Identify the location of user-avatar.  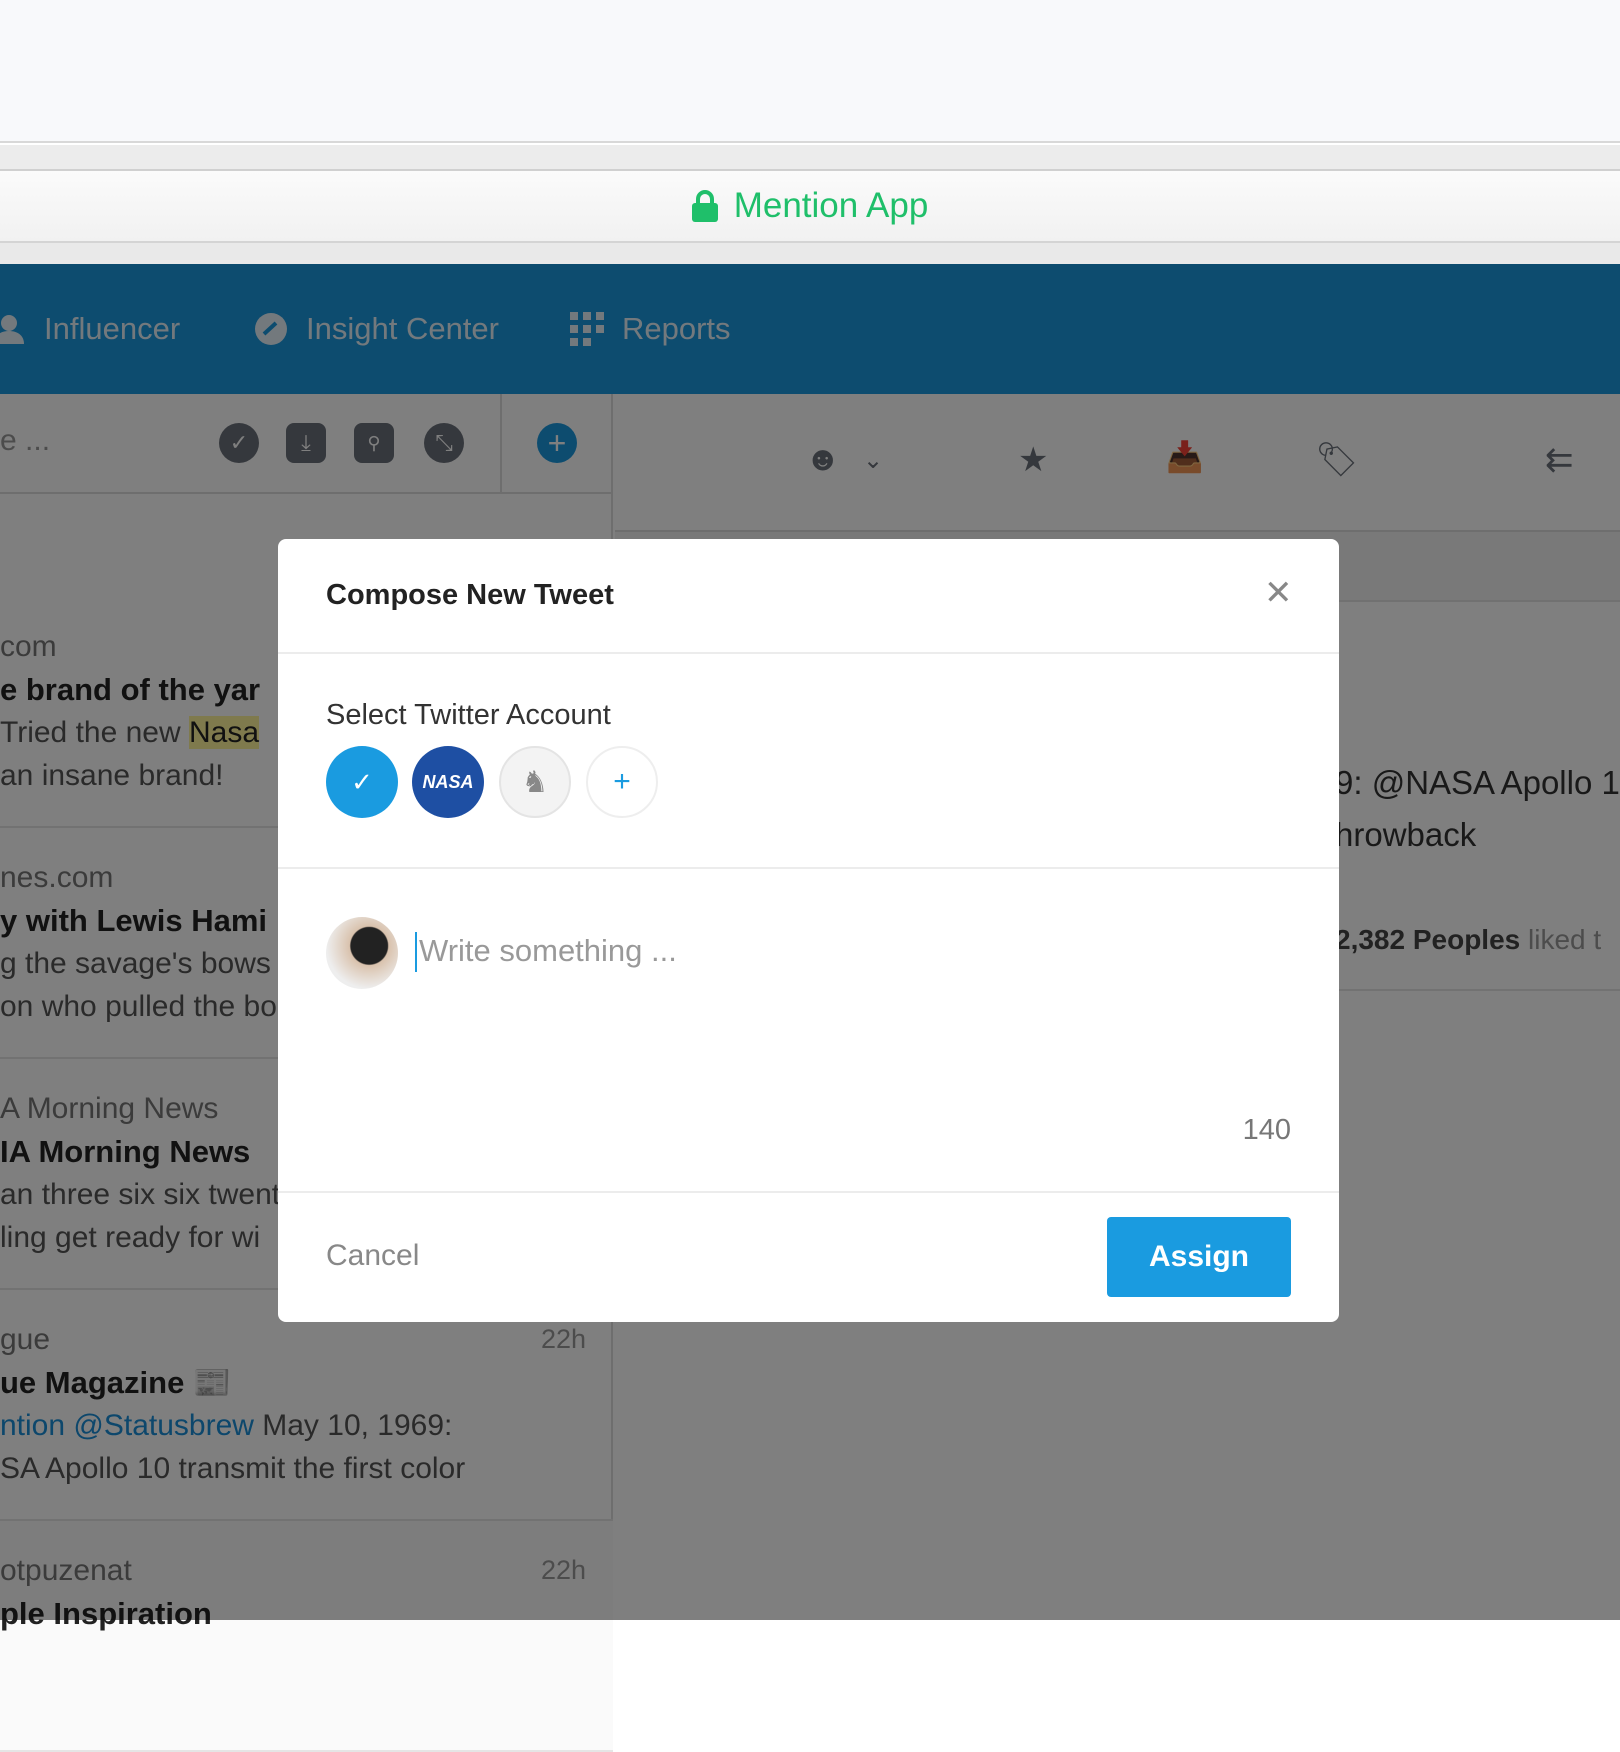
(362, 953).